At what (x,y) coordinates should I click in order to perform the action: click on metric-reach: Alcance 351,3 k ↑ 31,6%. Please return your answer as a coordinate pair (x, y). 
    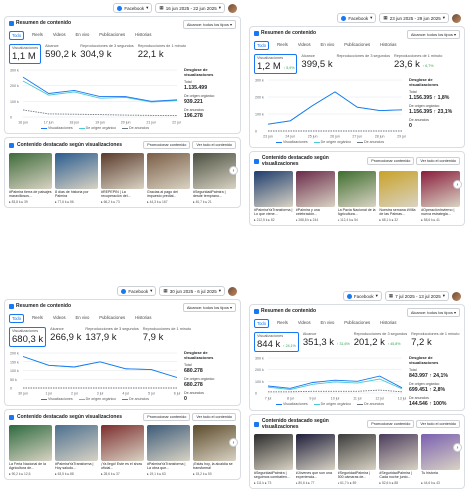
    Looking at the image, I should click on (326, 342).